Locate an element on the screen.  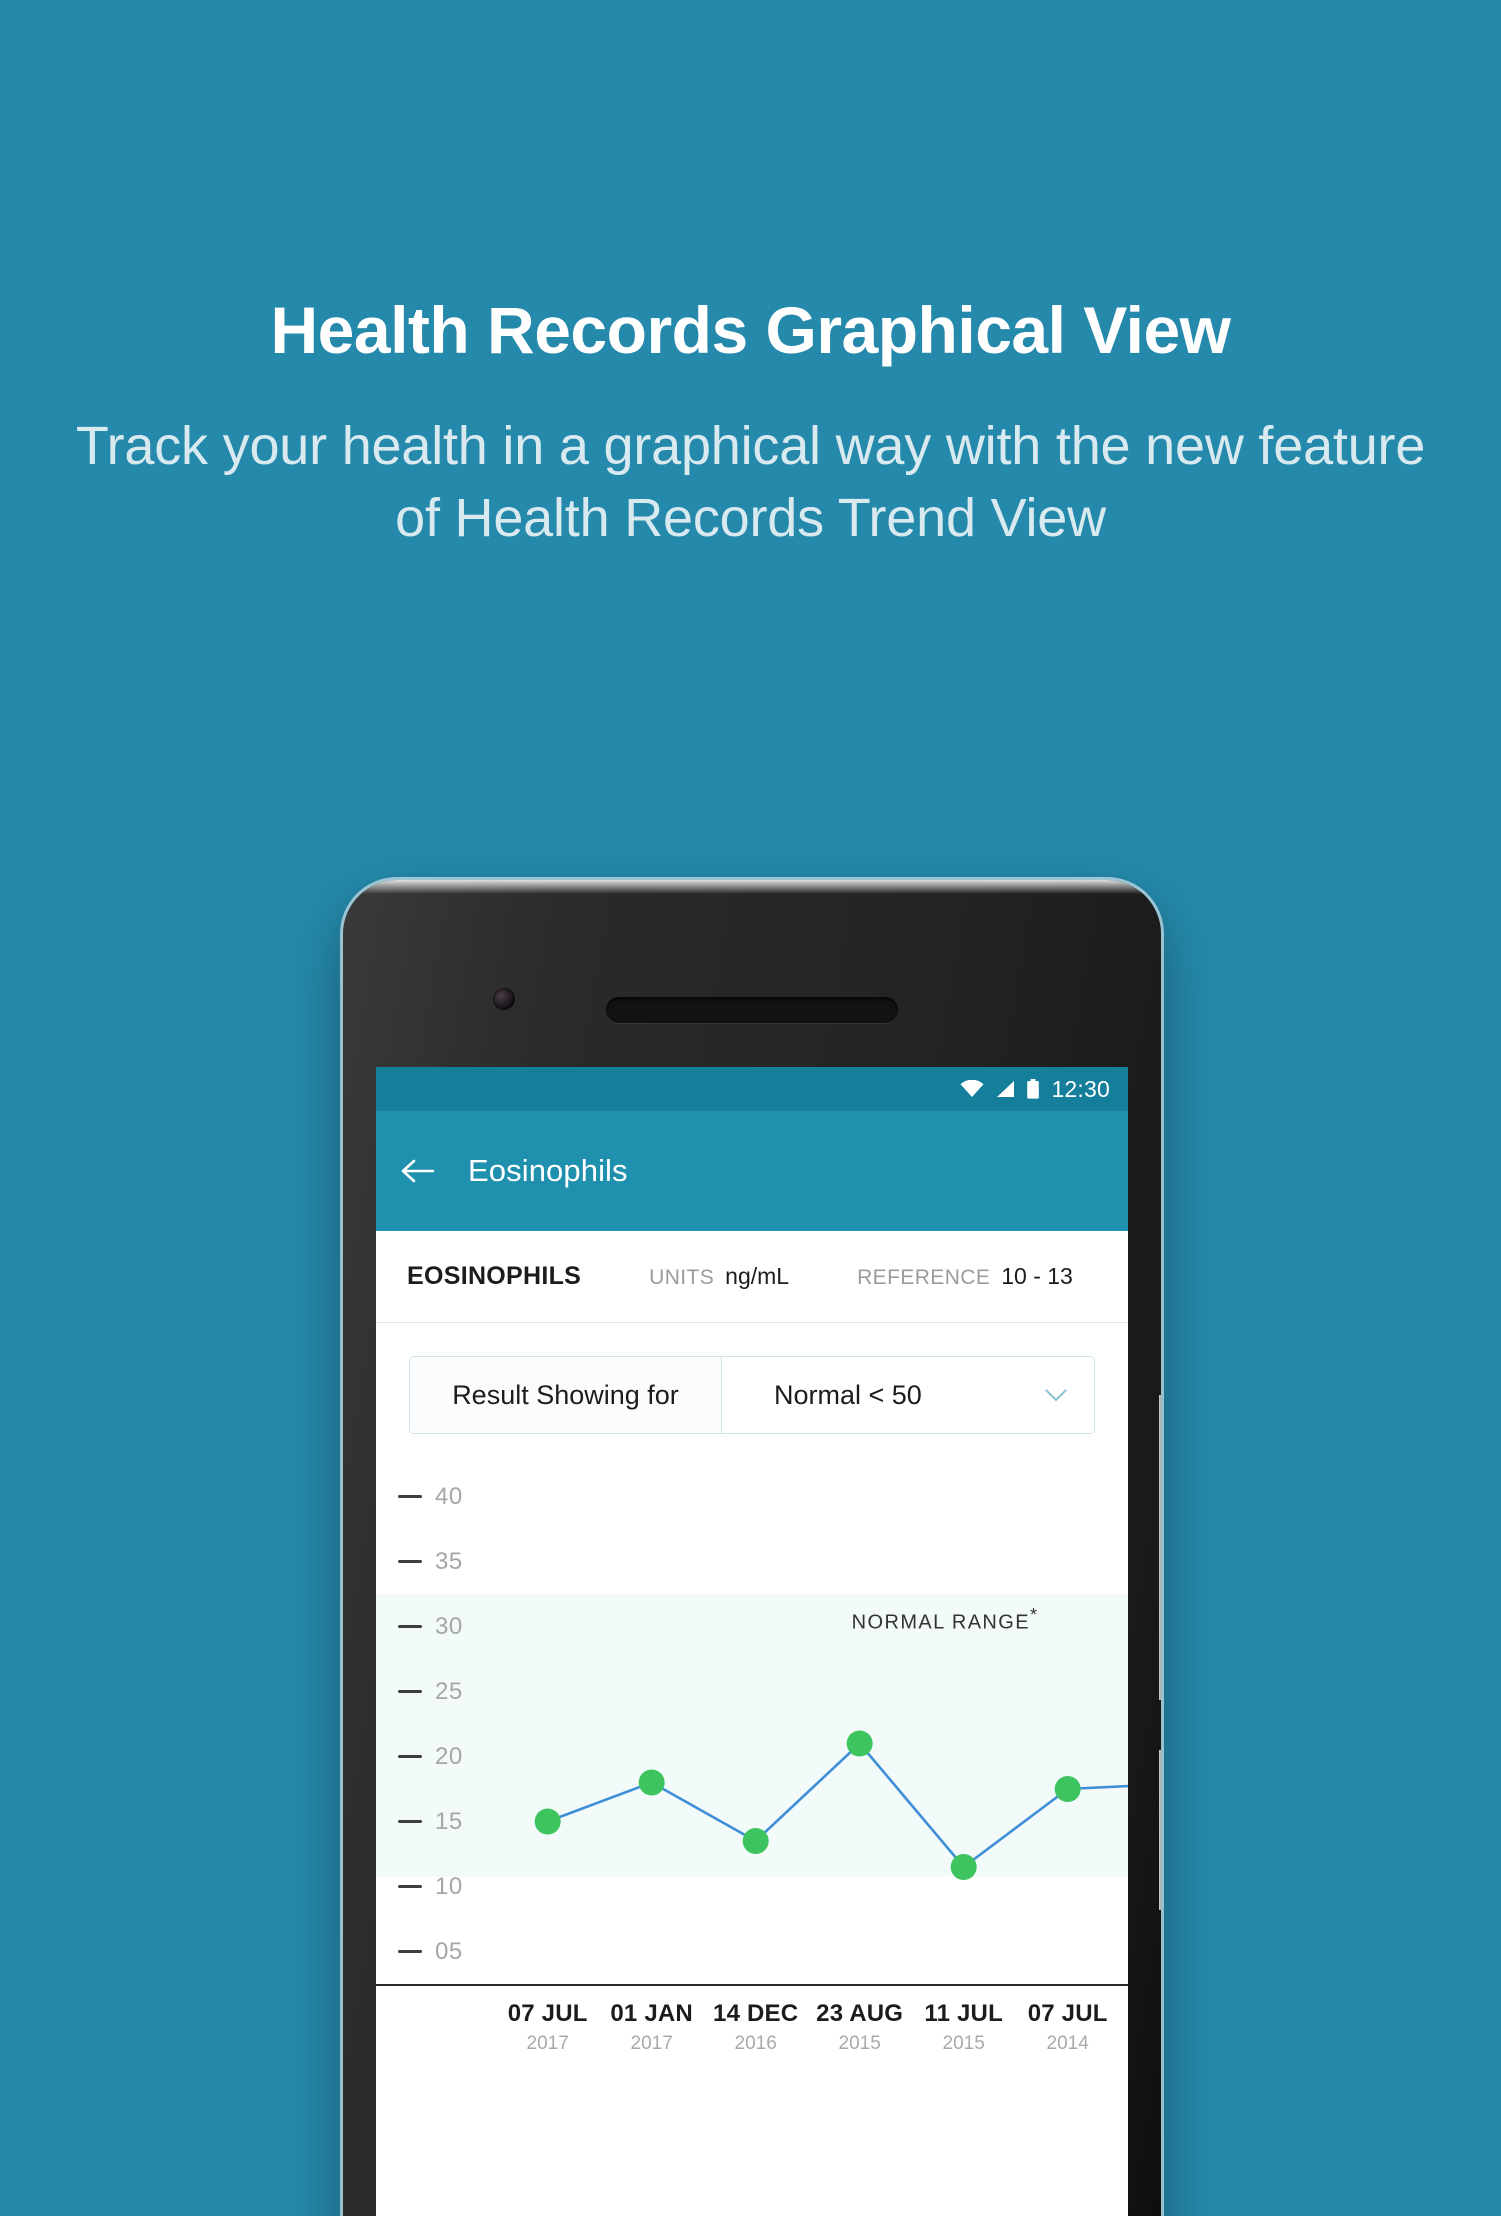
phone-top-highlight is located at coordinates (752, 887).